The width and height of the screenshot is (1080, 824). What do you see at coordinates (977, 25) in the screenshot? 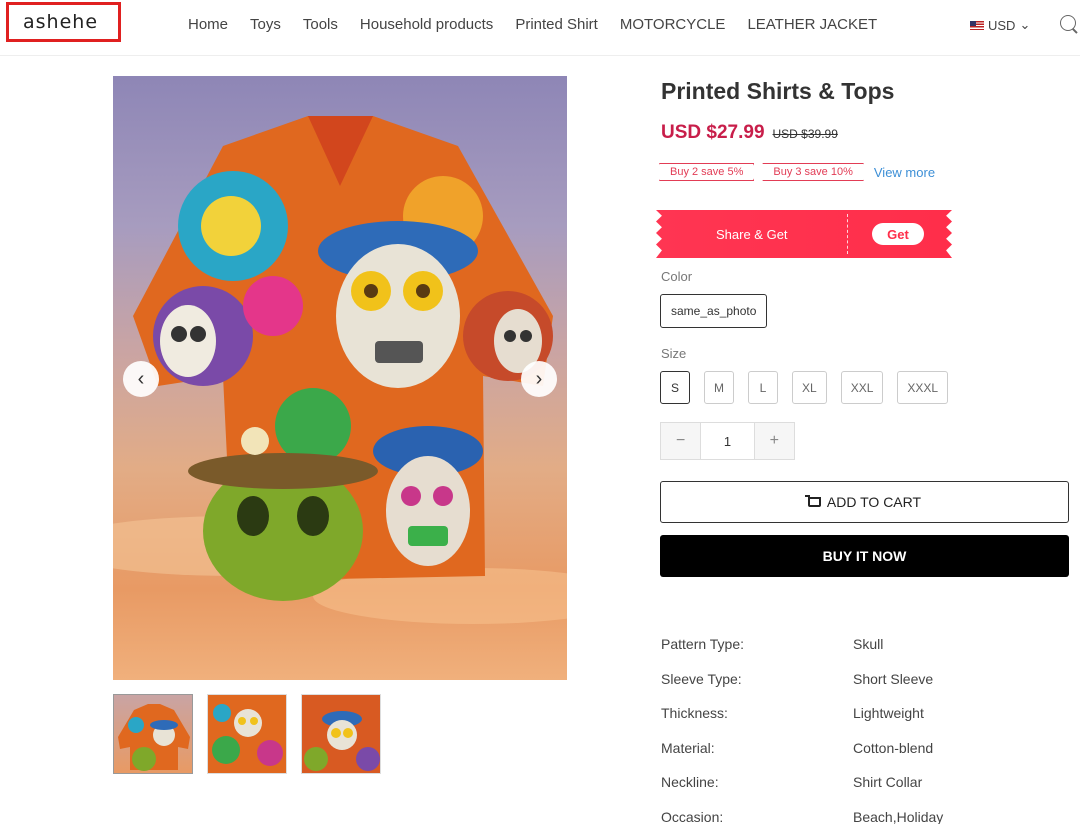
I see `us-flag-icon` at bounding box center [977, 25].